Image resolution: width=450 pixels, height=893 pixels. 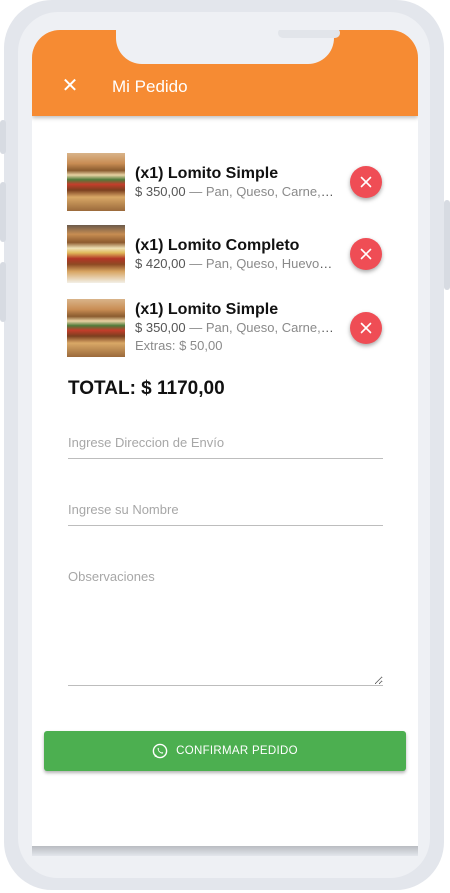 What do you see at coordinates (3, 212) in the screenshot?
I see `phone-volume-up-button` at bounding box center [3, 212].